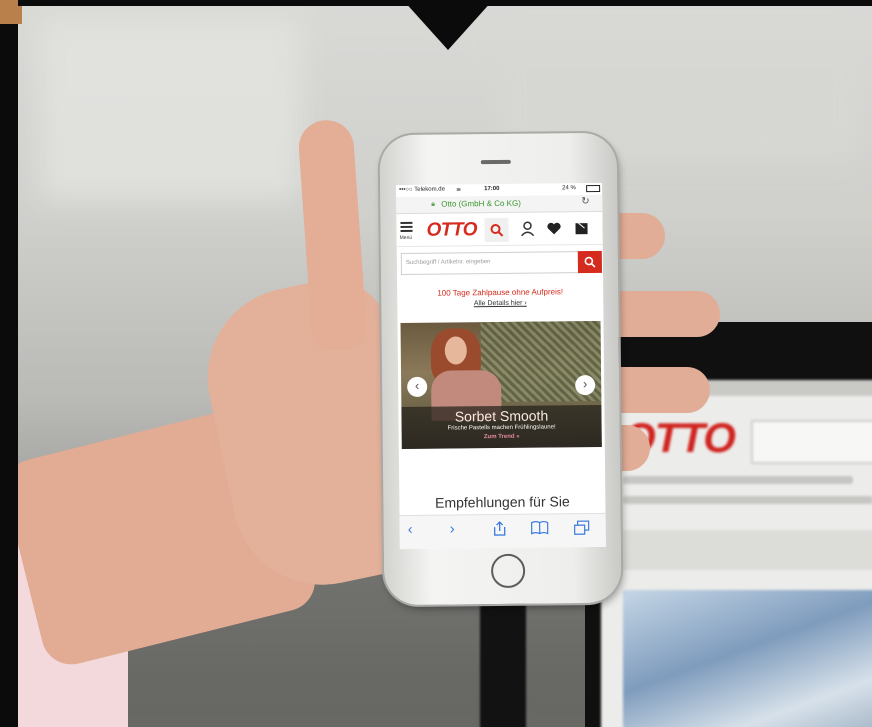 The image size is (872, 727). Describe the element at coordinates (406, 238) in the screenshot. I see `menu-label: Menü` at that location.